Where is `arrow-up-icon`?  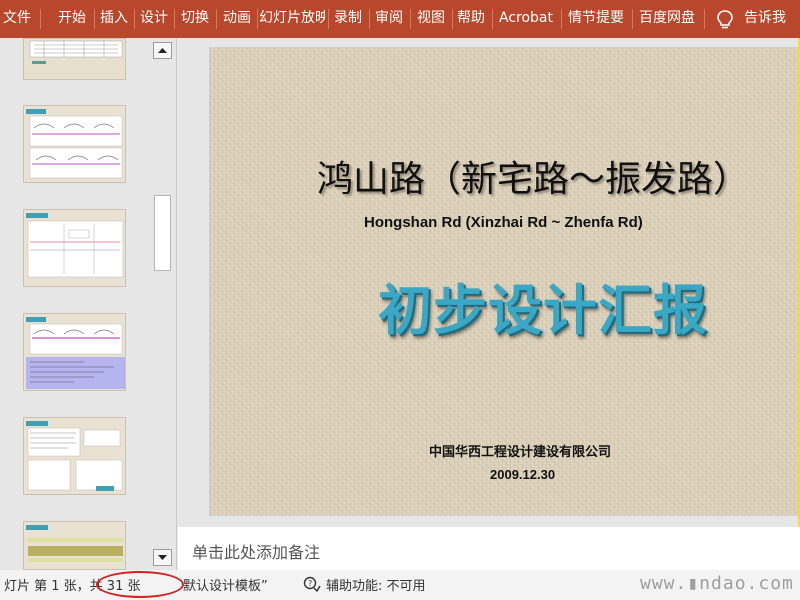
arrow-up-icon is located at coordinates (162, 50).